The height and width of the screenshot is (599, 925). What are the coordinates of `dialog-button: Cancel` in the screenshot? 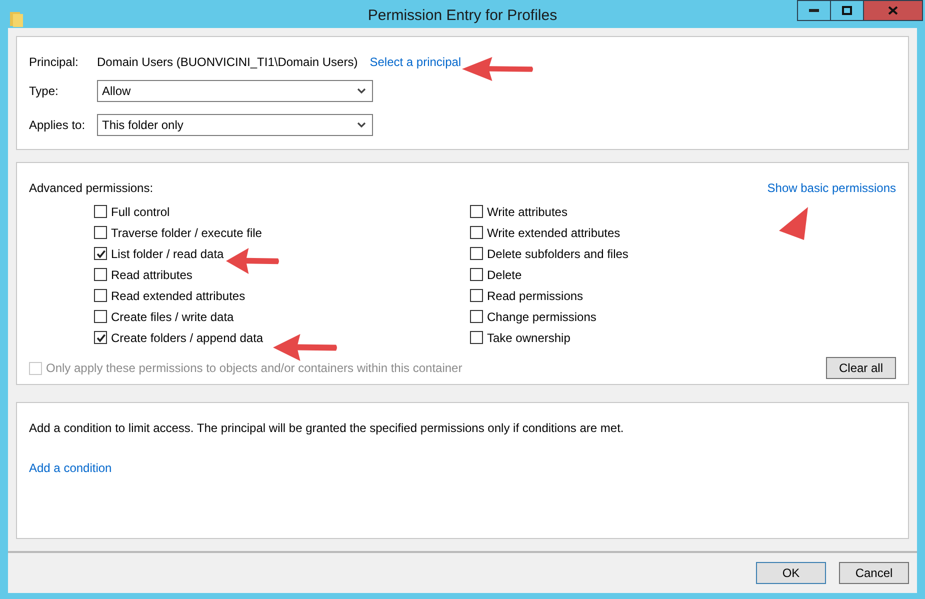 It's located at (874, 573).